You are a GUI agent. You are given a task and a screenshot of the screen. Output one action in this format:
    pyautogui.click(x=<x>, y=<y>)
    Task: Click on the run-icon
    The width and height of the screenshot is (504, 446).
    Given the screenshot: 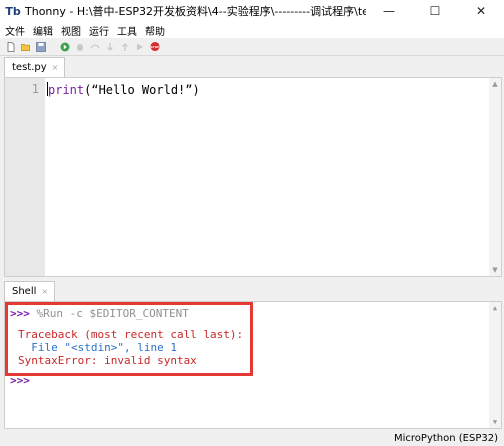 What is the action you would take?
    pyautogui.click(x=65, y=47)
    